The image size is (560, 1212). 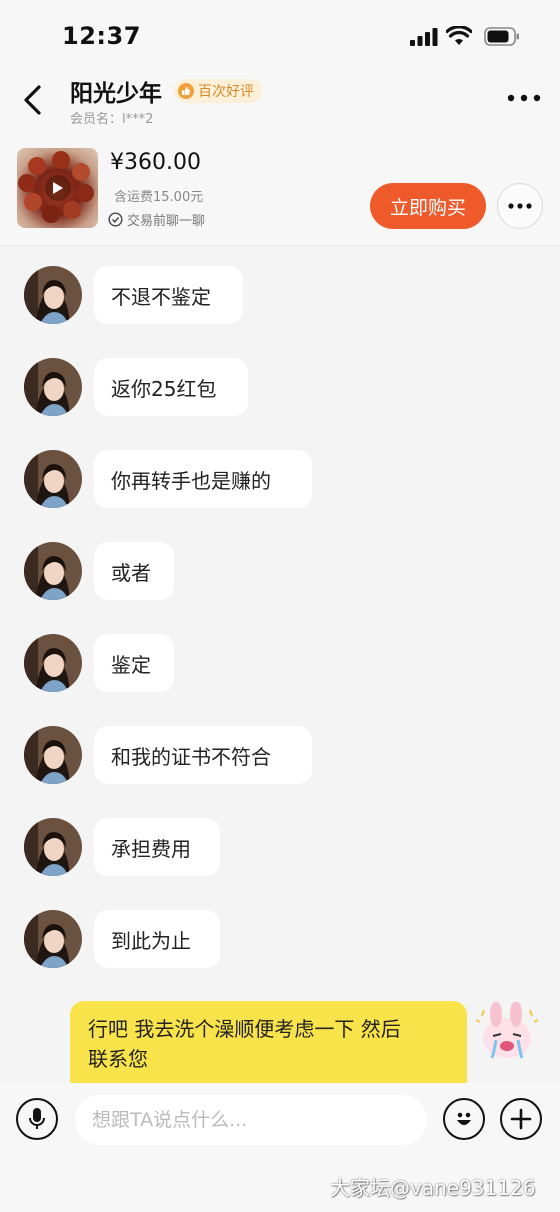 I want to click on ellipsis-icon, so click(x=520, y=206).